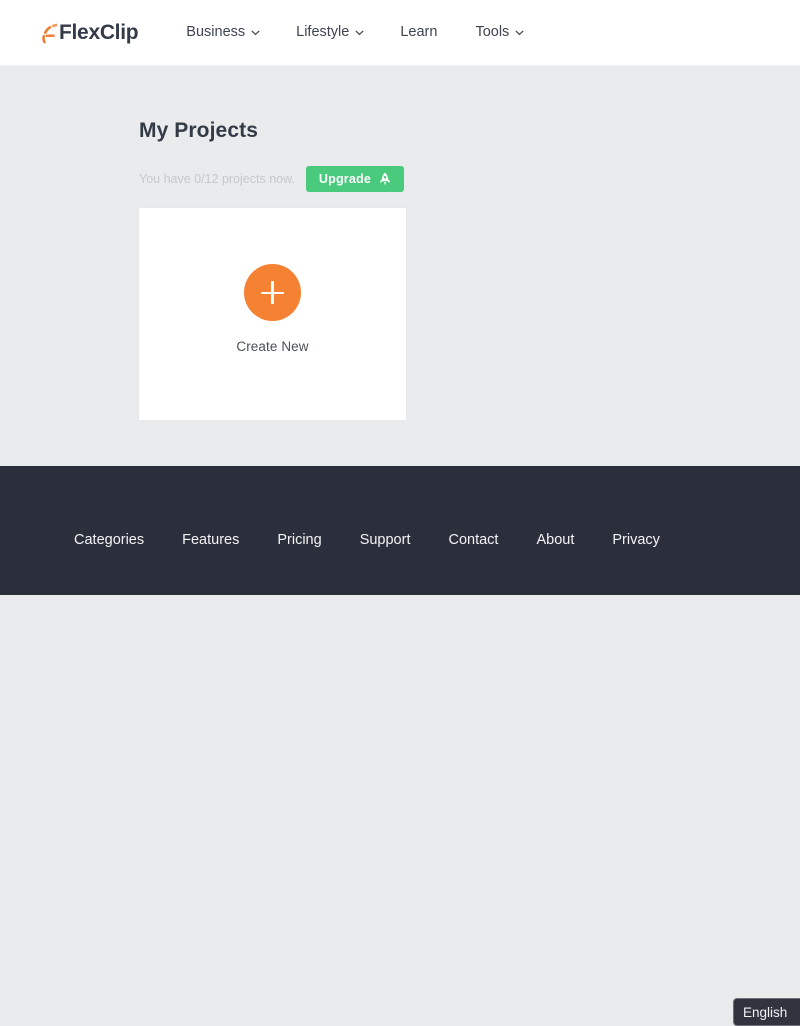  What do you see at coordinates (217, 178) in the screenshot?
I see `project-quota-text: You have 0/12 projects now.` at bounding box center [217, 178].